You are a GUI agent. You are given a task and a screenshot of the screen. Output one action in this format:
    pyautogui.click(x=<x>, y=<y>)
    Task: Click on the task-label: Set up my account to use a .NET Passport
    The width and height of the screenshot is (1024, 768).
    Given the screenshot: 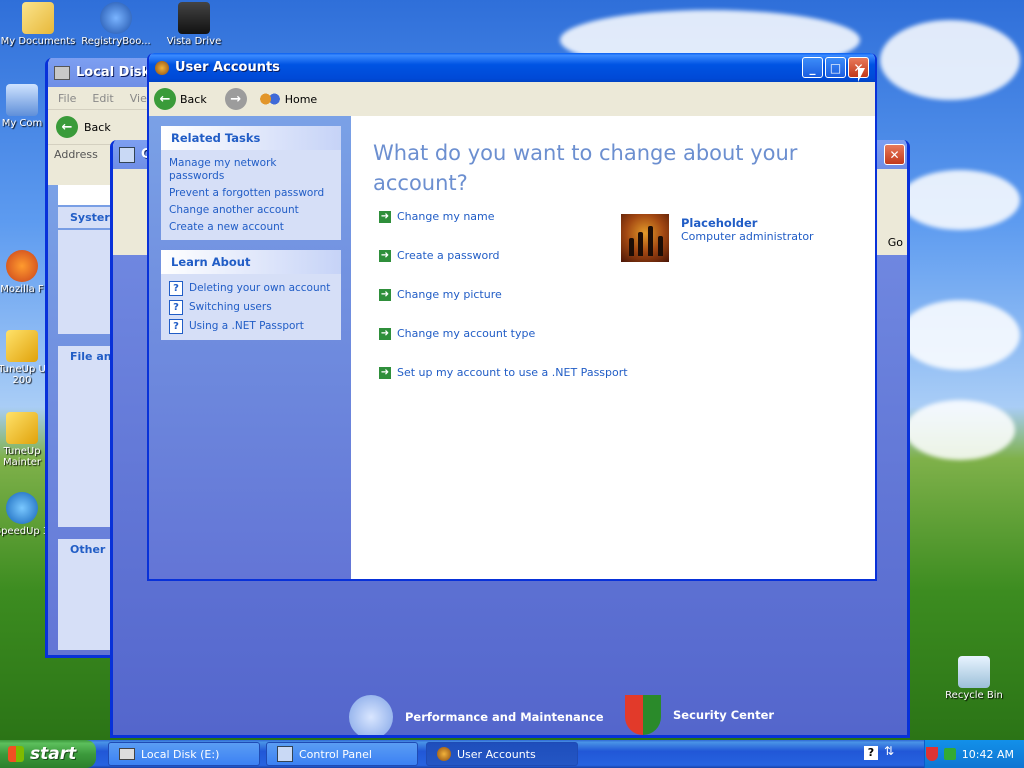 What is the action you would take?
    pyautogui.click(x=512, y=372)
    